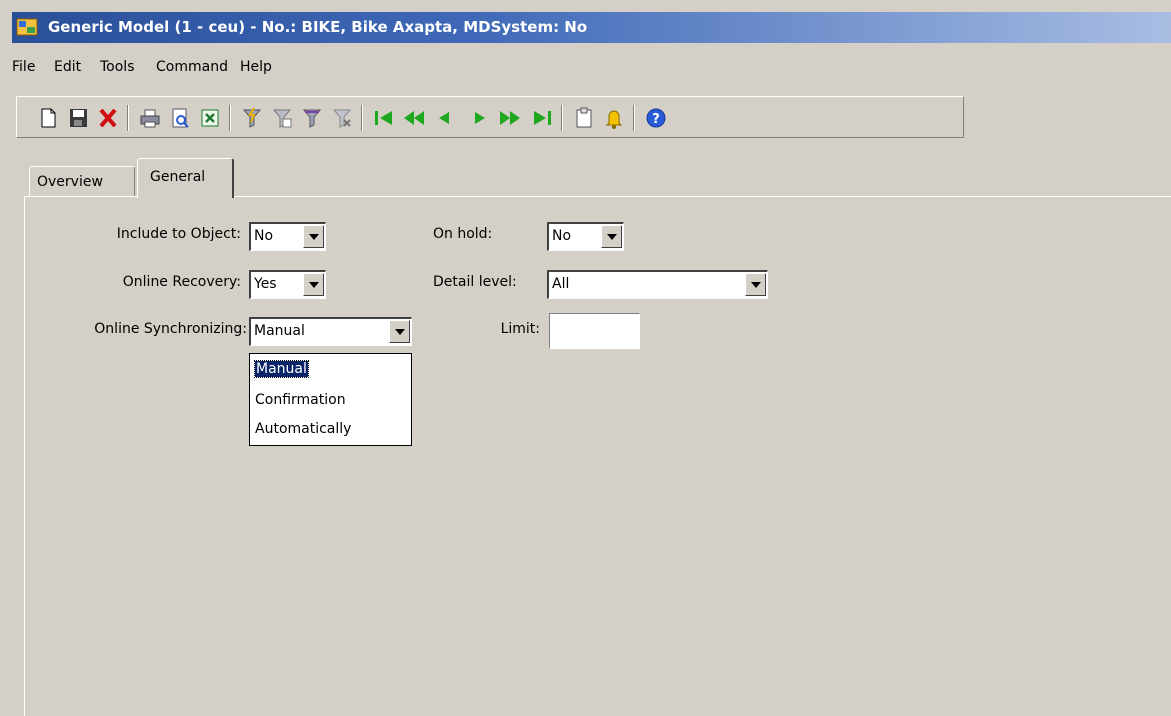 This screenshot has width=1171, height=716. I want to click on menu-command: Command, so click(192, 67).